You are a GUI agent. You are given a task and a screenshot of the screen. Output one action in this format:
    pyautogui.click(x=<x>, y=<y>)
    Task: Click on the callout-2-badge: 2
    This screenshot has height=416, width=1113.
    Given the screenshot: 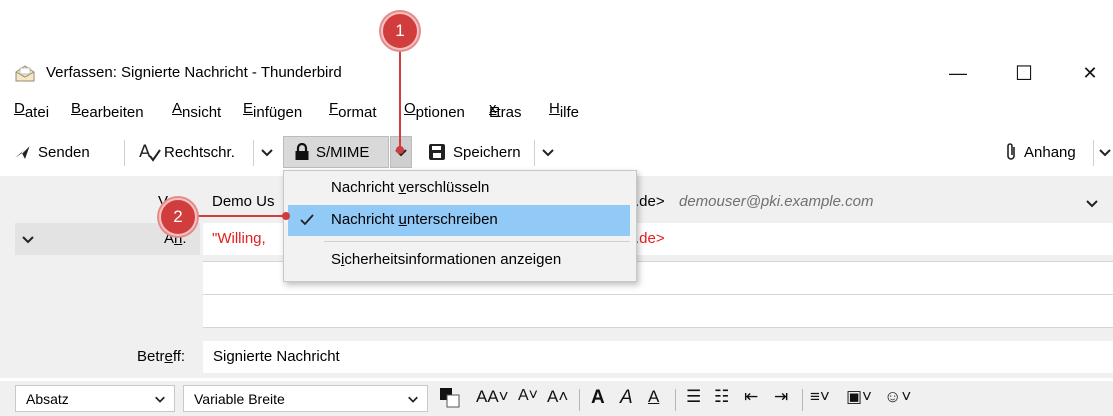 What is the action you would take?
    pyautogui.click(x=178, y=217)
    